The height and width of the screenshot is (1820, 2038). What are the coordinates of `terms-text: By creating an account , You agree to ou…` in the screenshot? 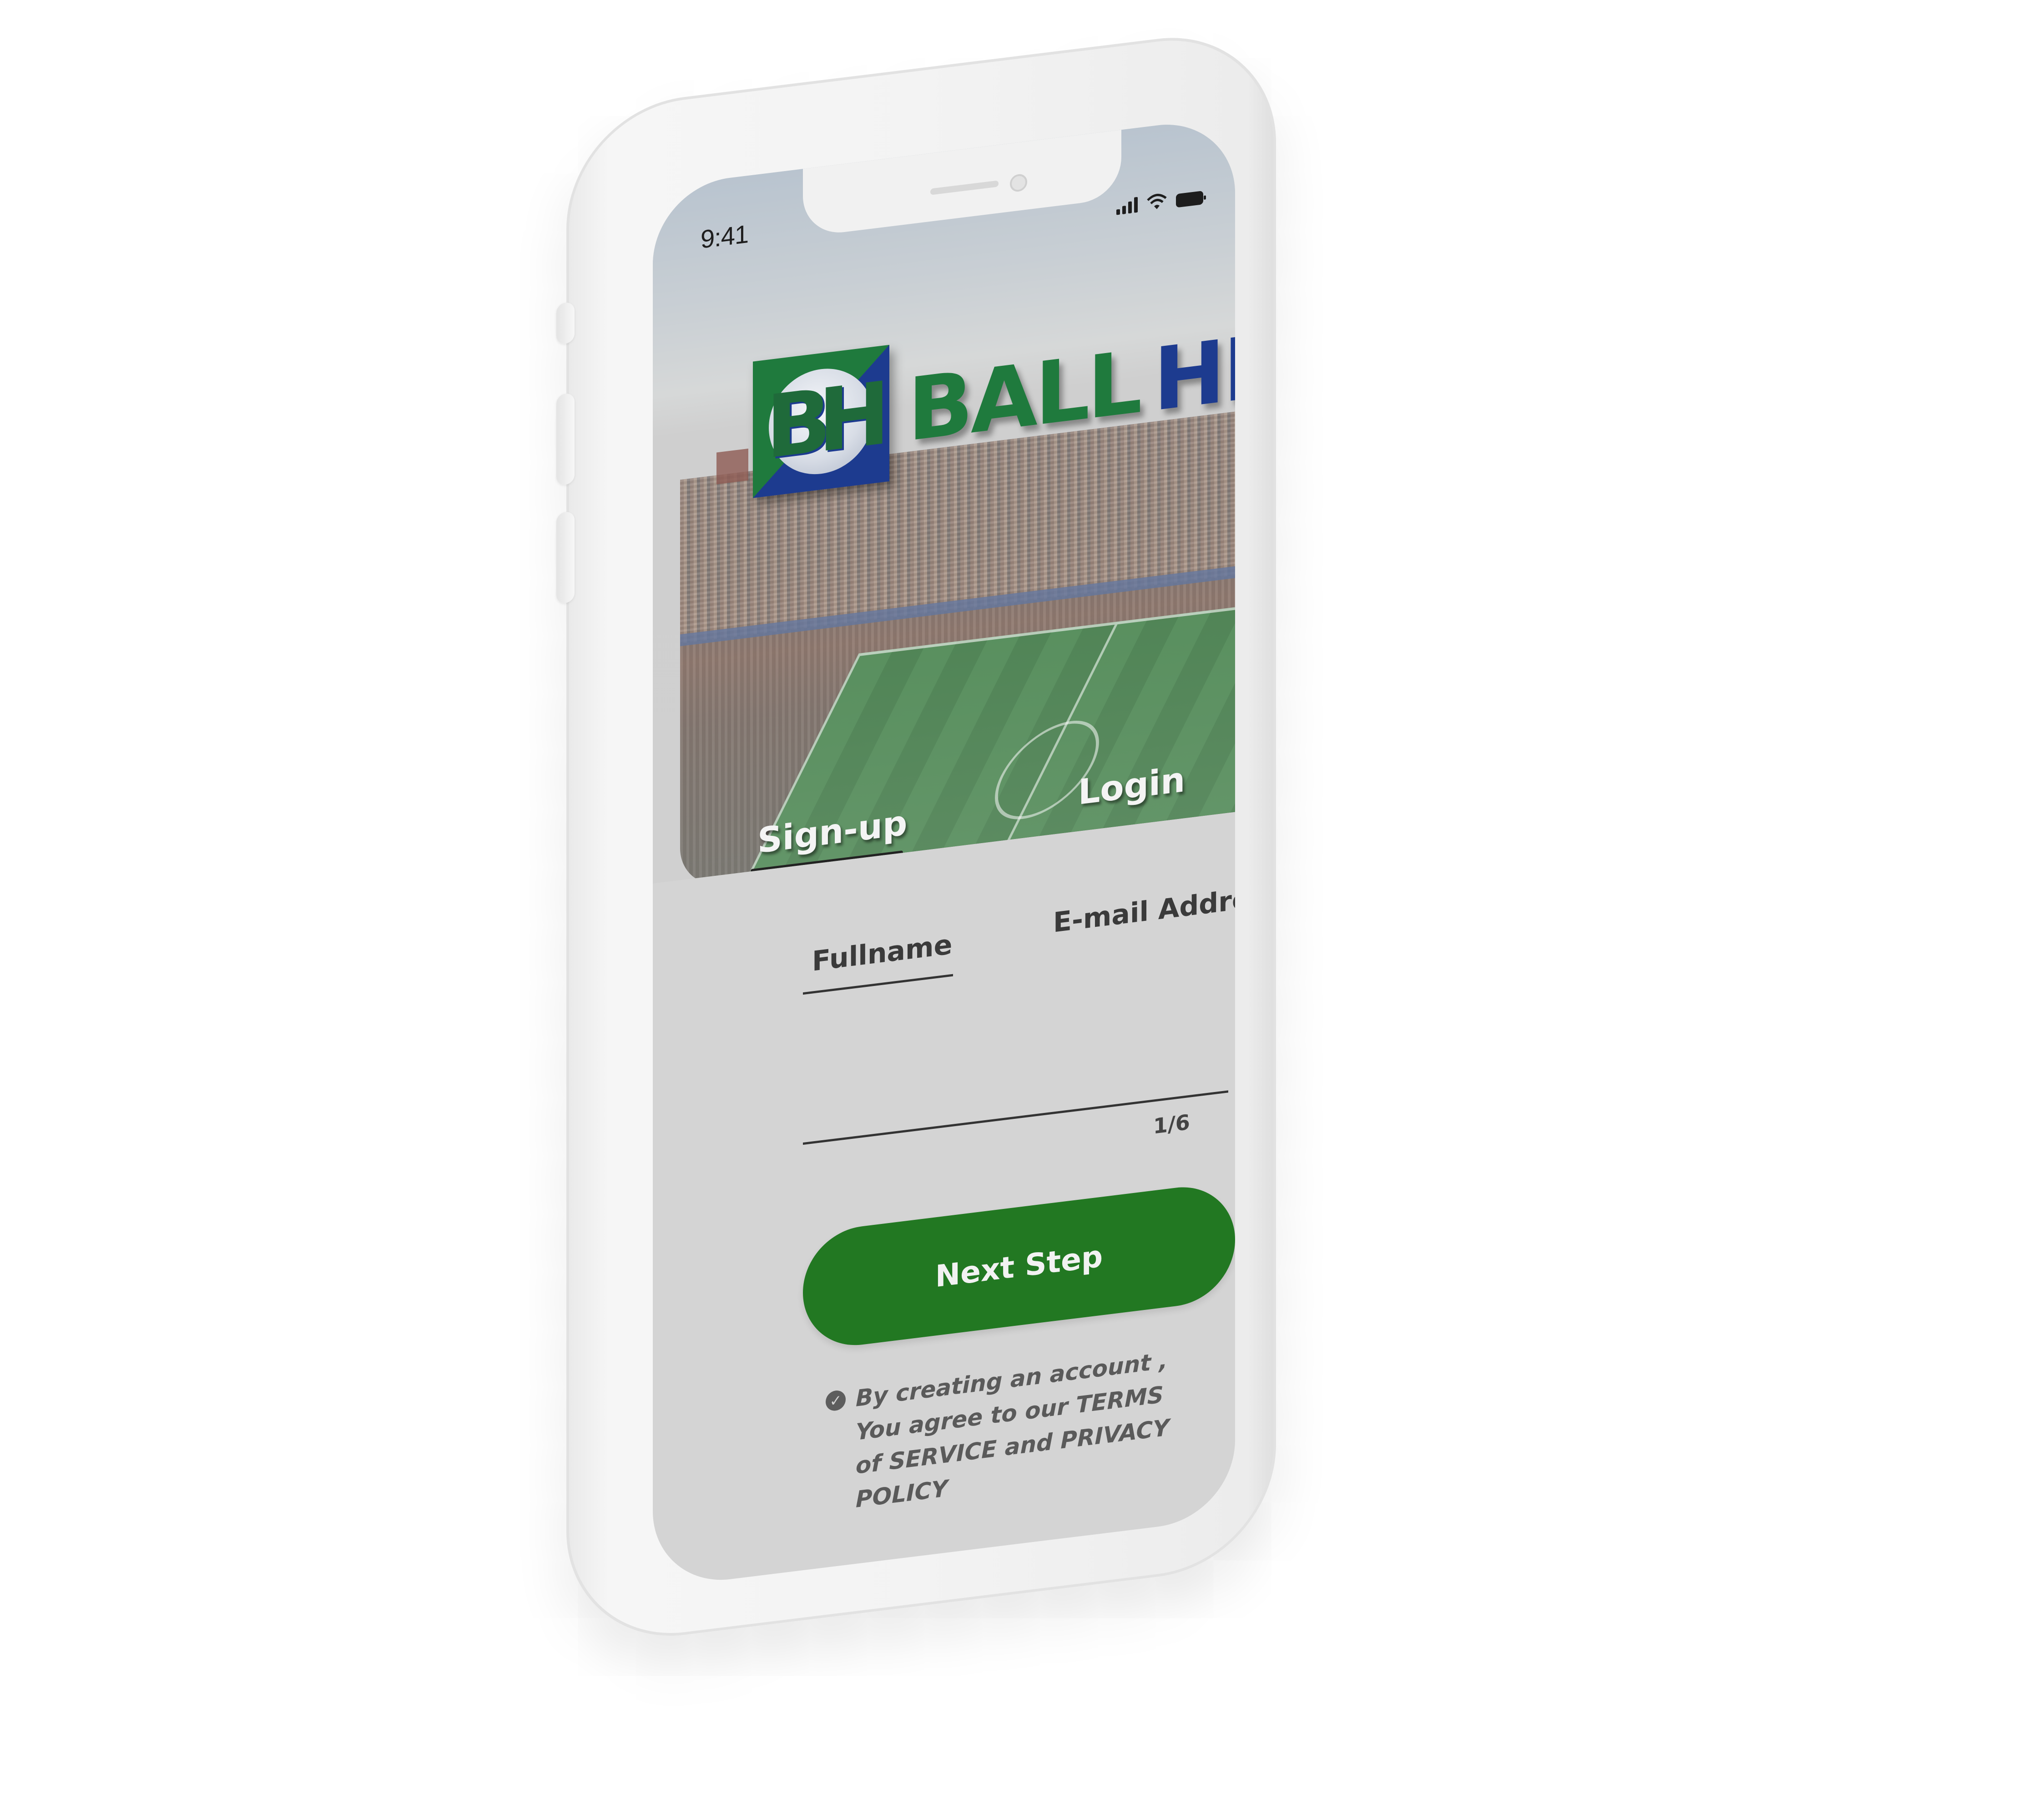 It's located at (1013, 1430).